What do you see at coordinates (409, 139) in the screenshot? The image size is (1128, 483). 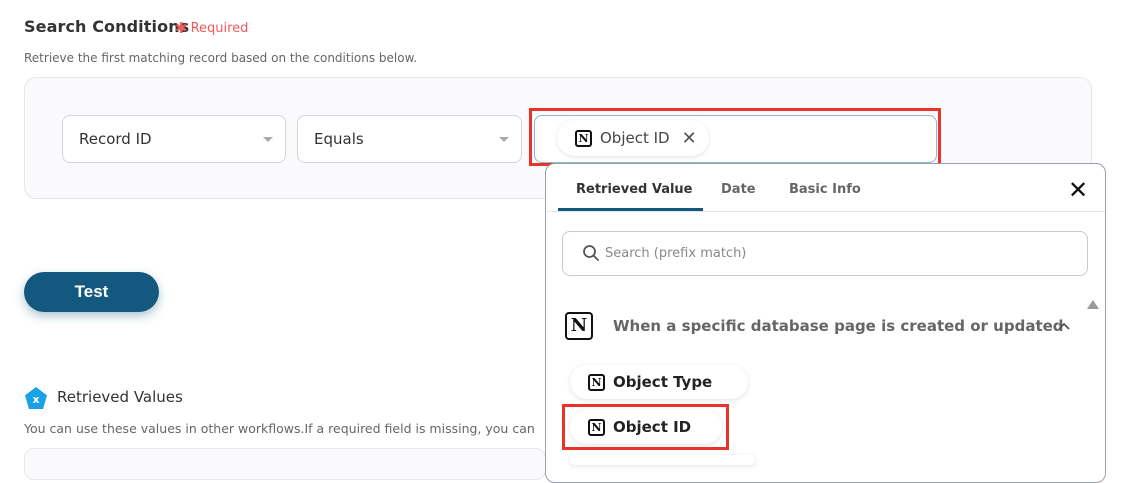 I see `operator-select: Equals` at bounding box center [409, 139].